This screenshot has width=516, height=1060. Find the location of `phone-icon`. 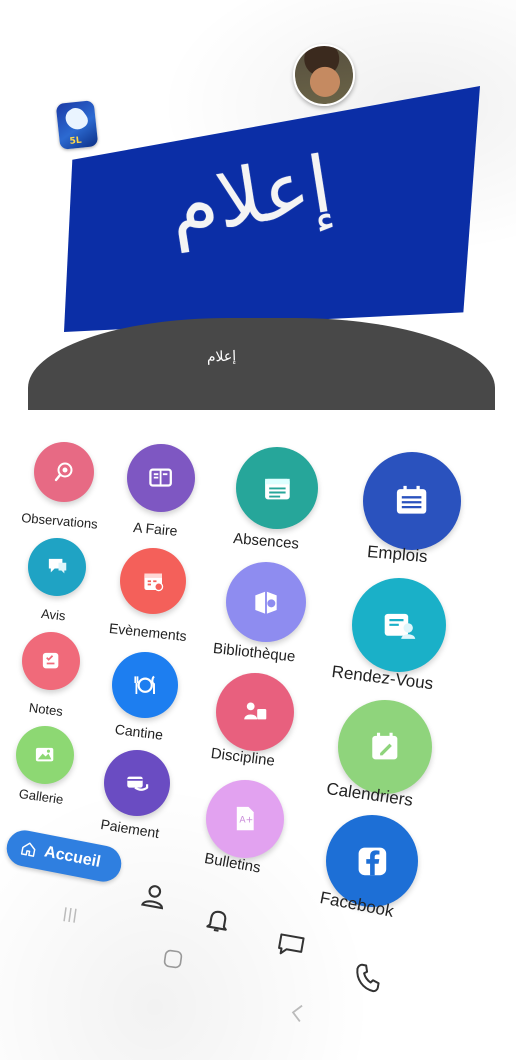

phone-icon is located at coordinates (367, 977).